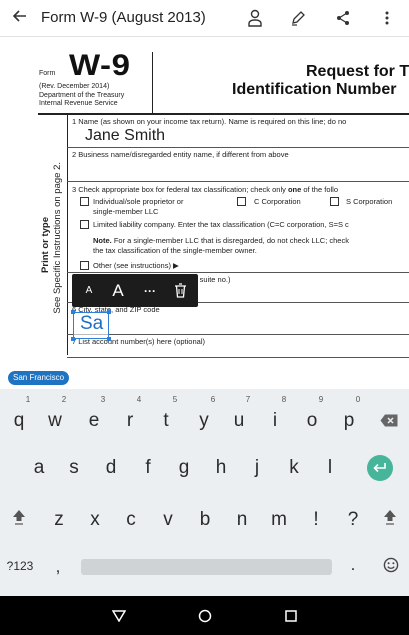  I want to click on irs-line: Internal Revenue Service, so click(78, 103).